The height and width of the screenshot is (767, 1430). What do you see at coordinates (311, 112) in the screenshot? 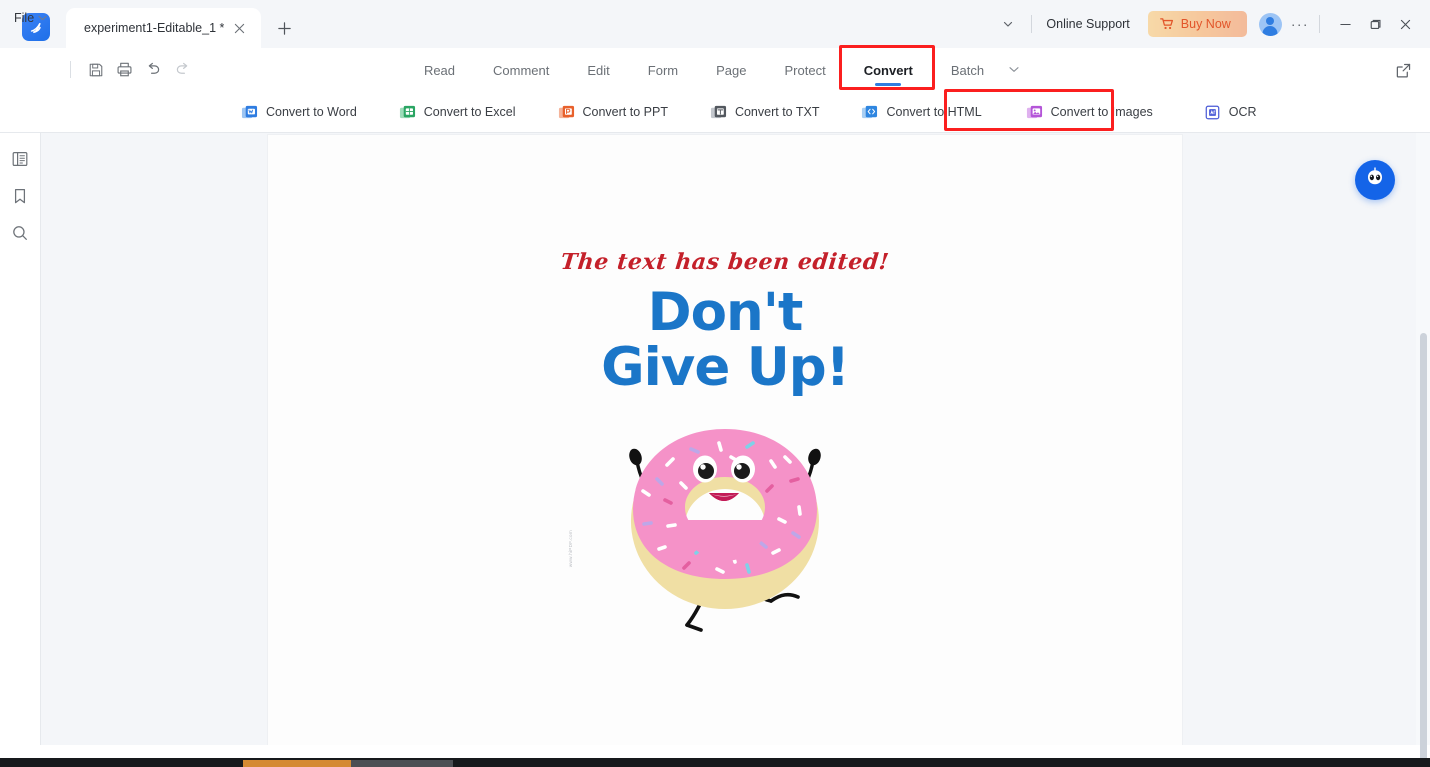
I see `convert-to-word-label: Convert to Word` at bounding box center [311, 112].